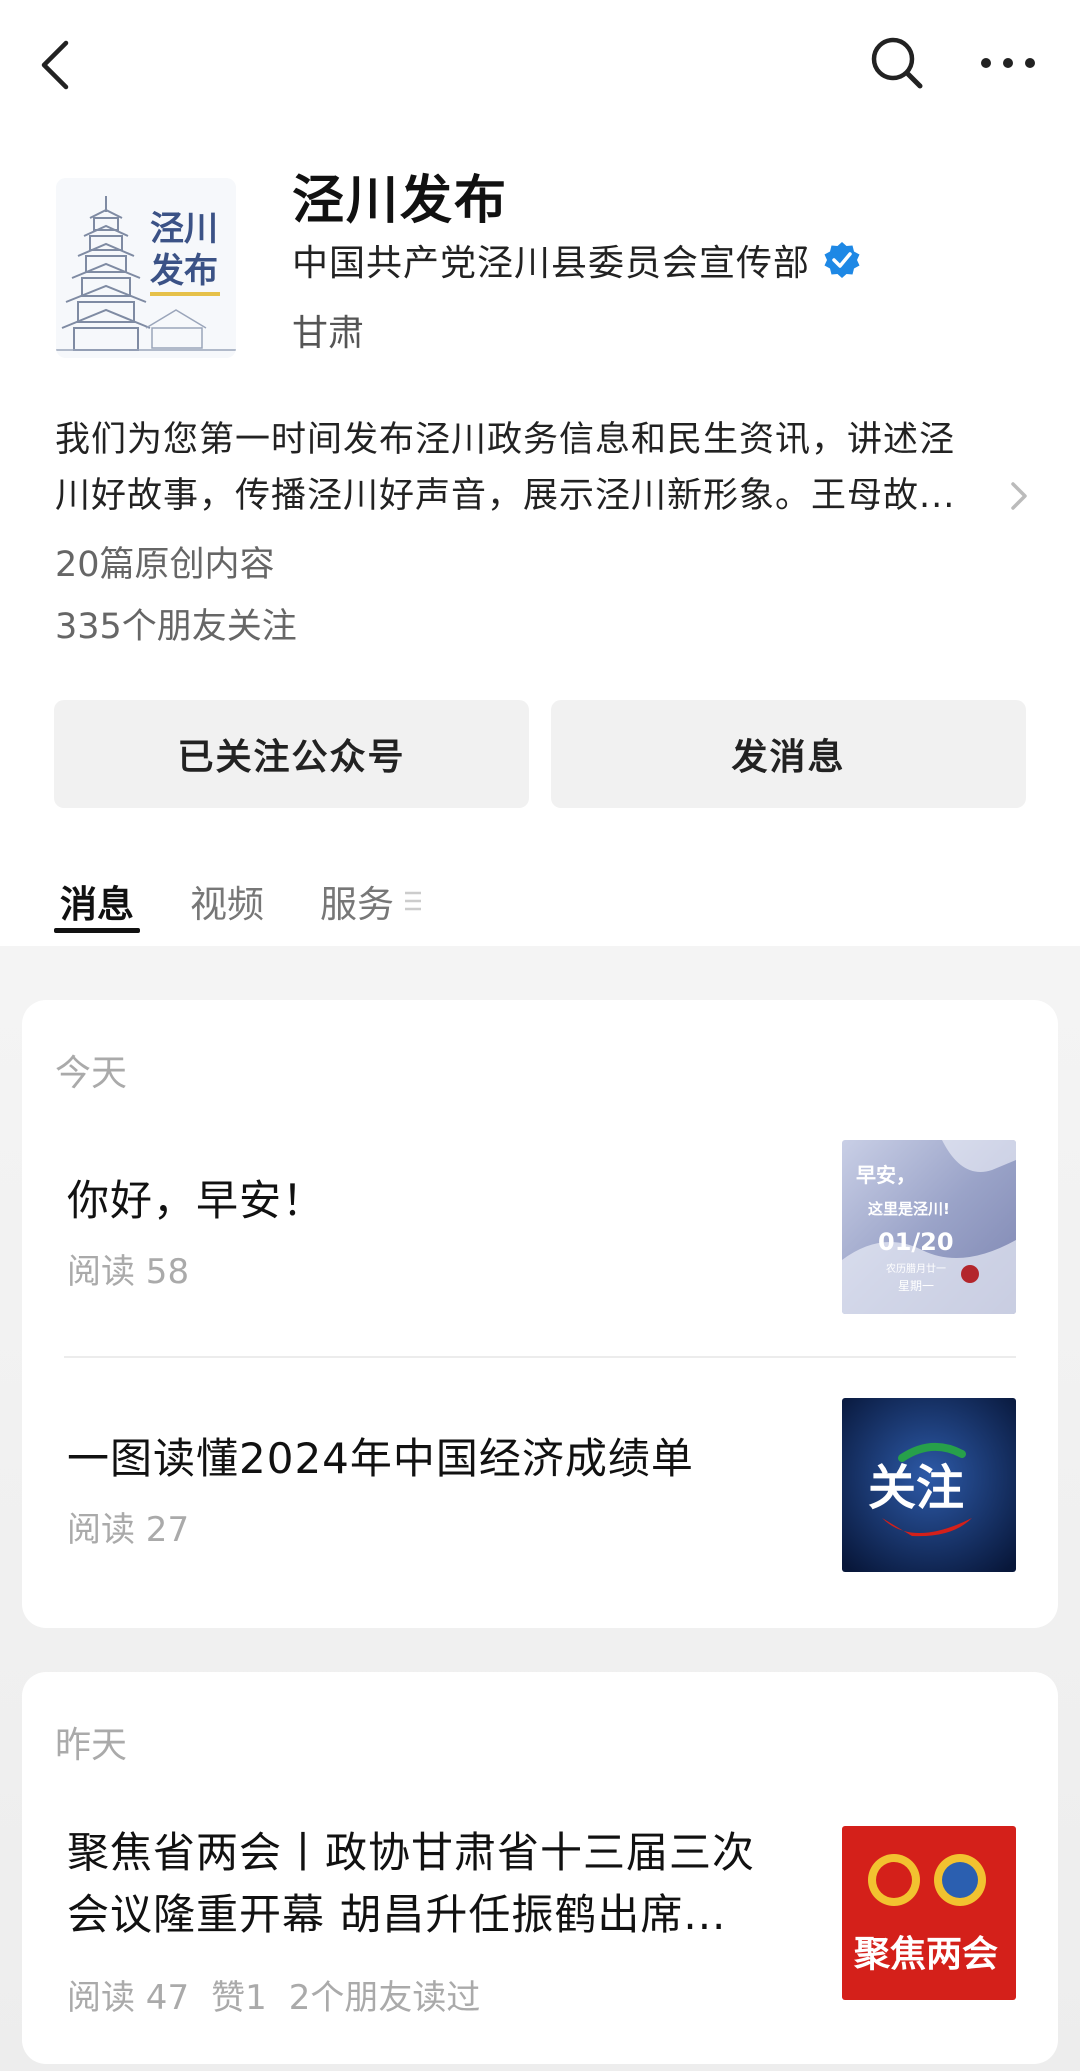 This screenshot has width=1080, height=2071. Describe the element at coordinates (176, 623) in the screenshot. I see `friends-following-count: 335个朋友关注` at that location.